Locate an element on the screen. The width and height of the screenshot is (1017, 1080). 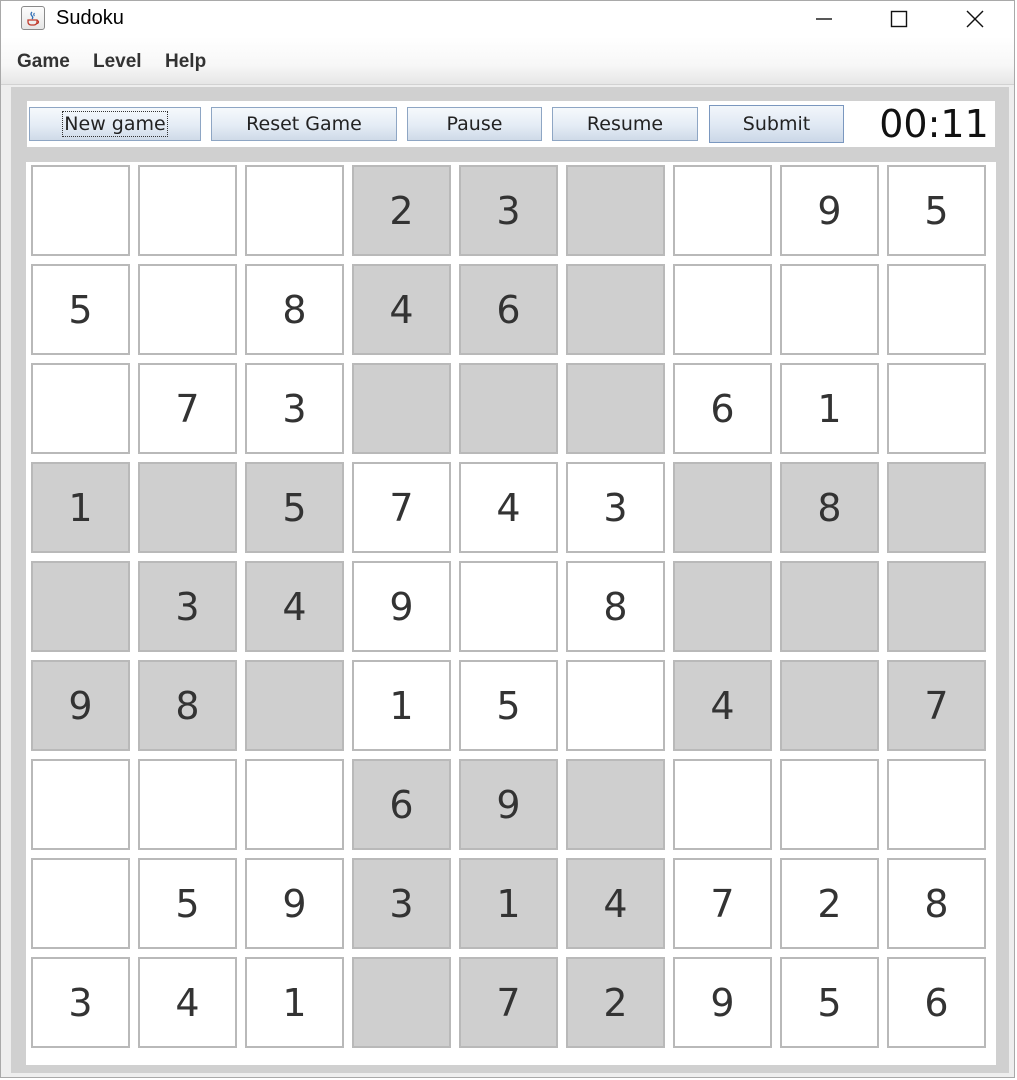
menu-game: Game is located at coordinates (43, 62).